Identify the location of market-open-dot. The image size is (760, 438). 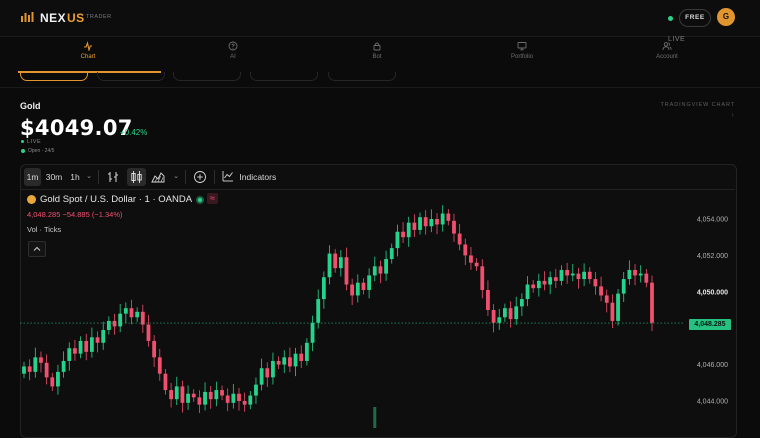
(23, 150).